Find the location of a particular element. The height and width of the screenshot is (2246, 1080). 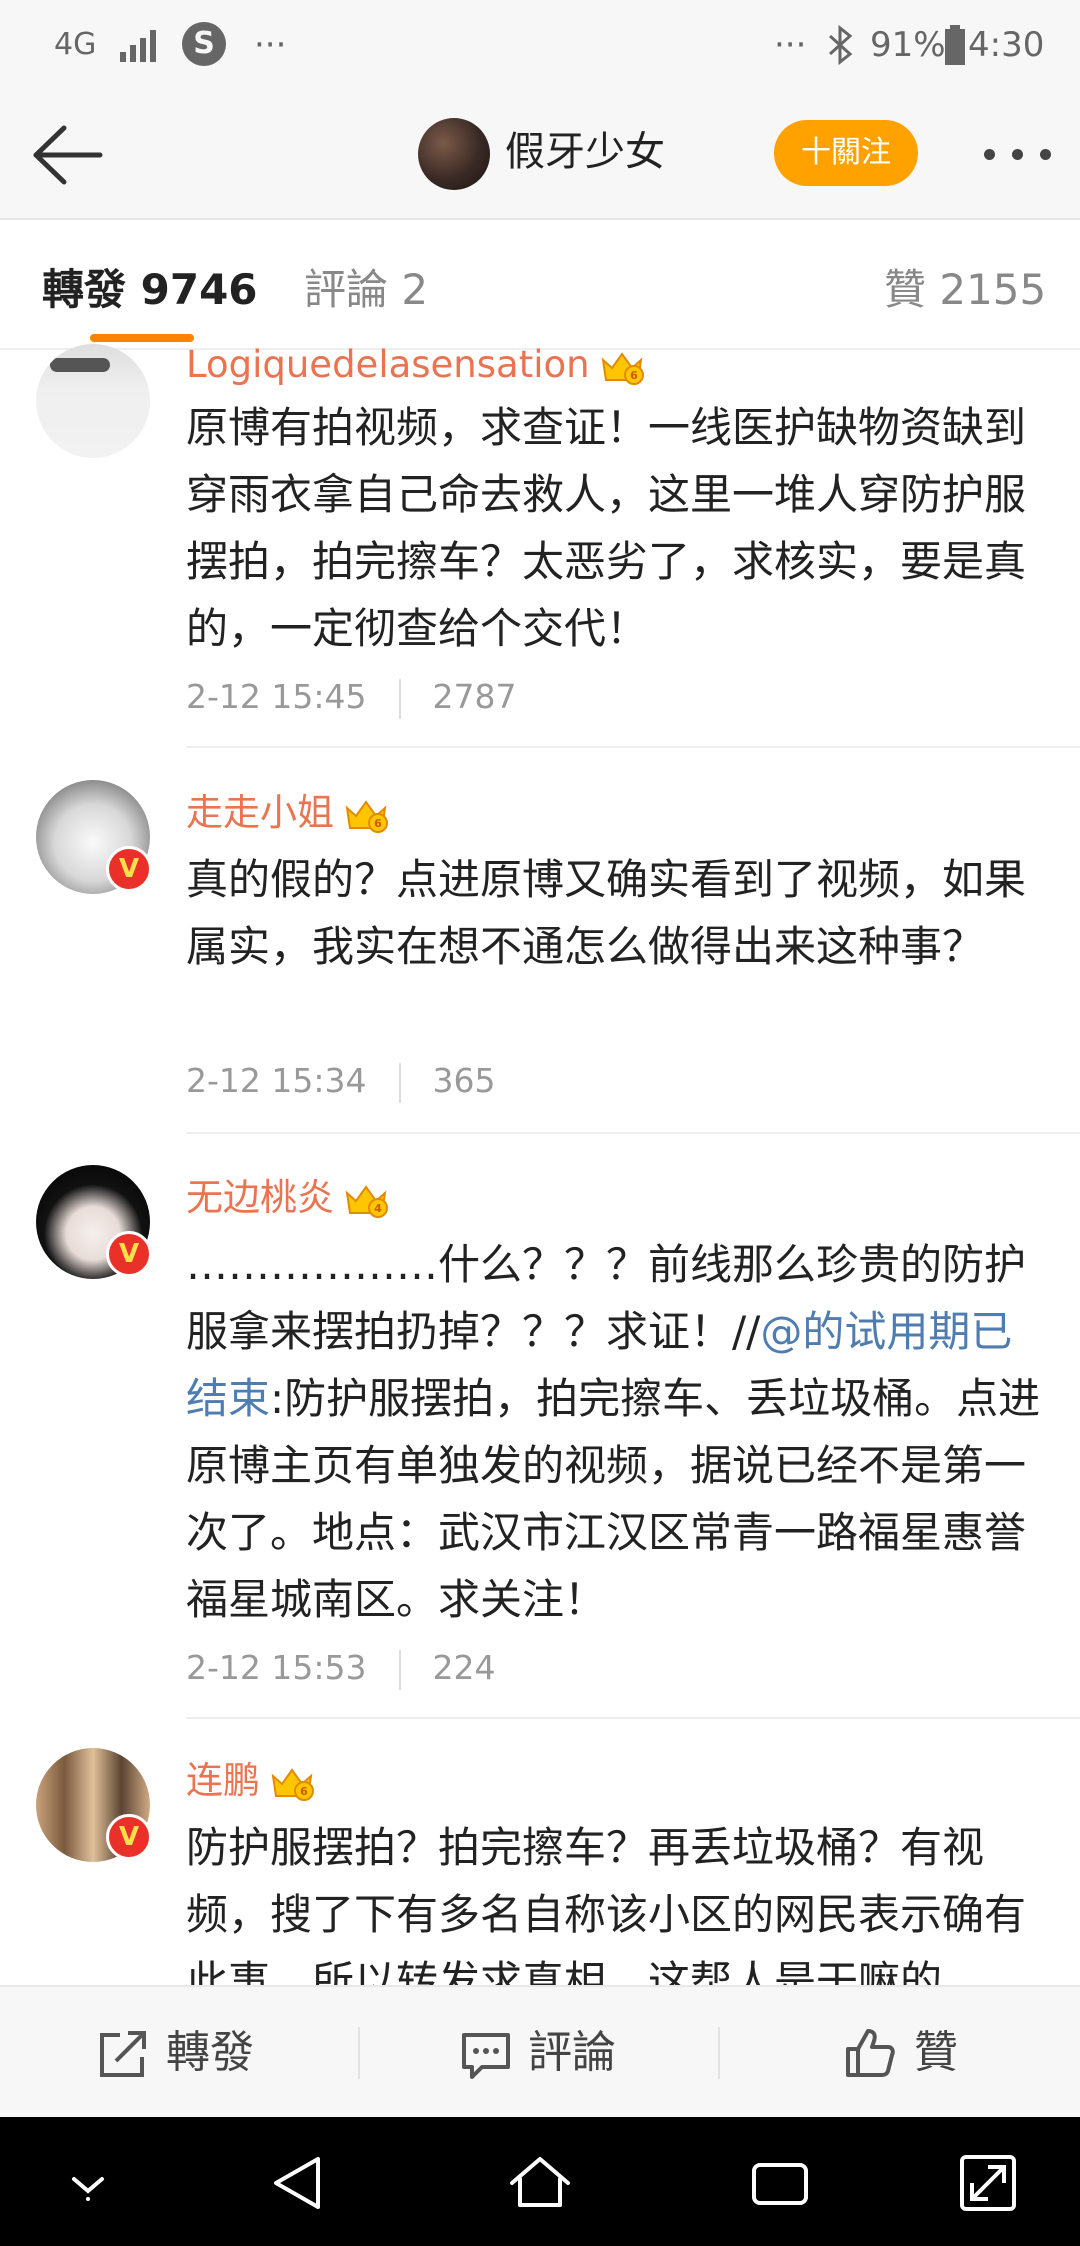

like-icon is located at coordinates (870, 2053).